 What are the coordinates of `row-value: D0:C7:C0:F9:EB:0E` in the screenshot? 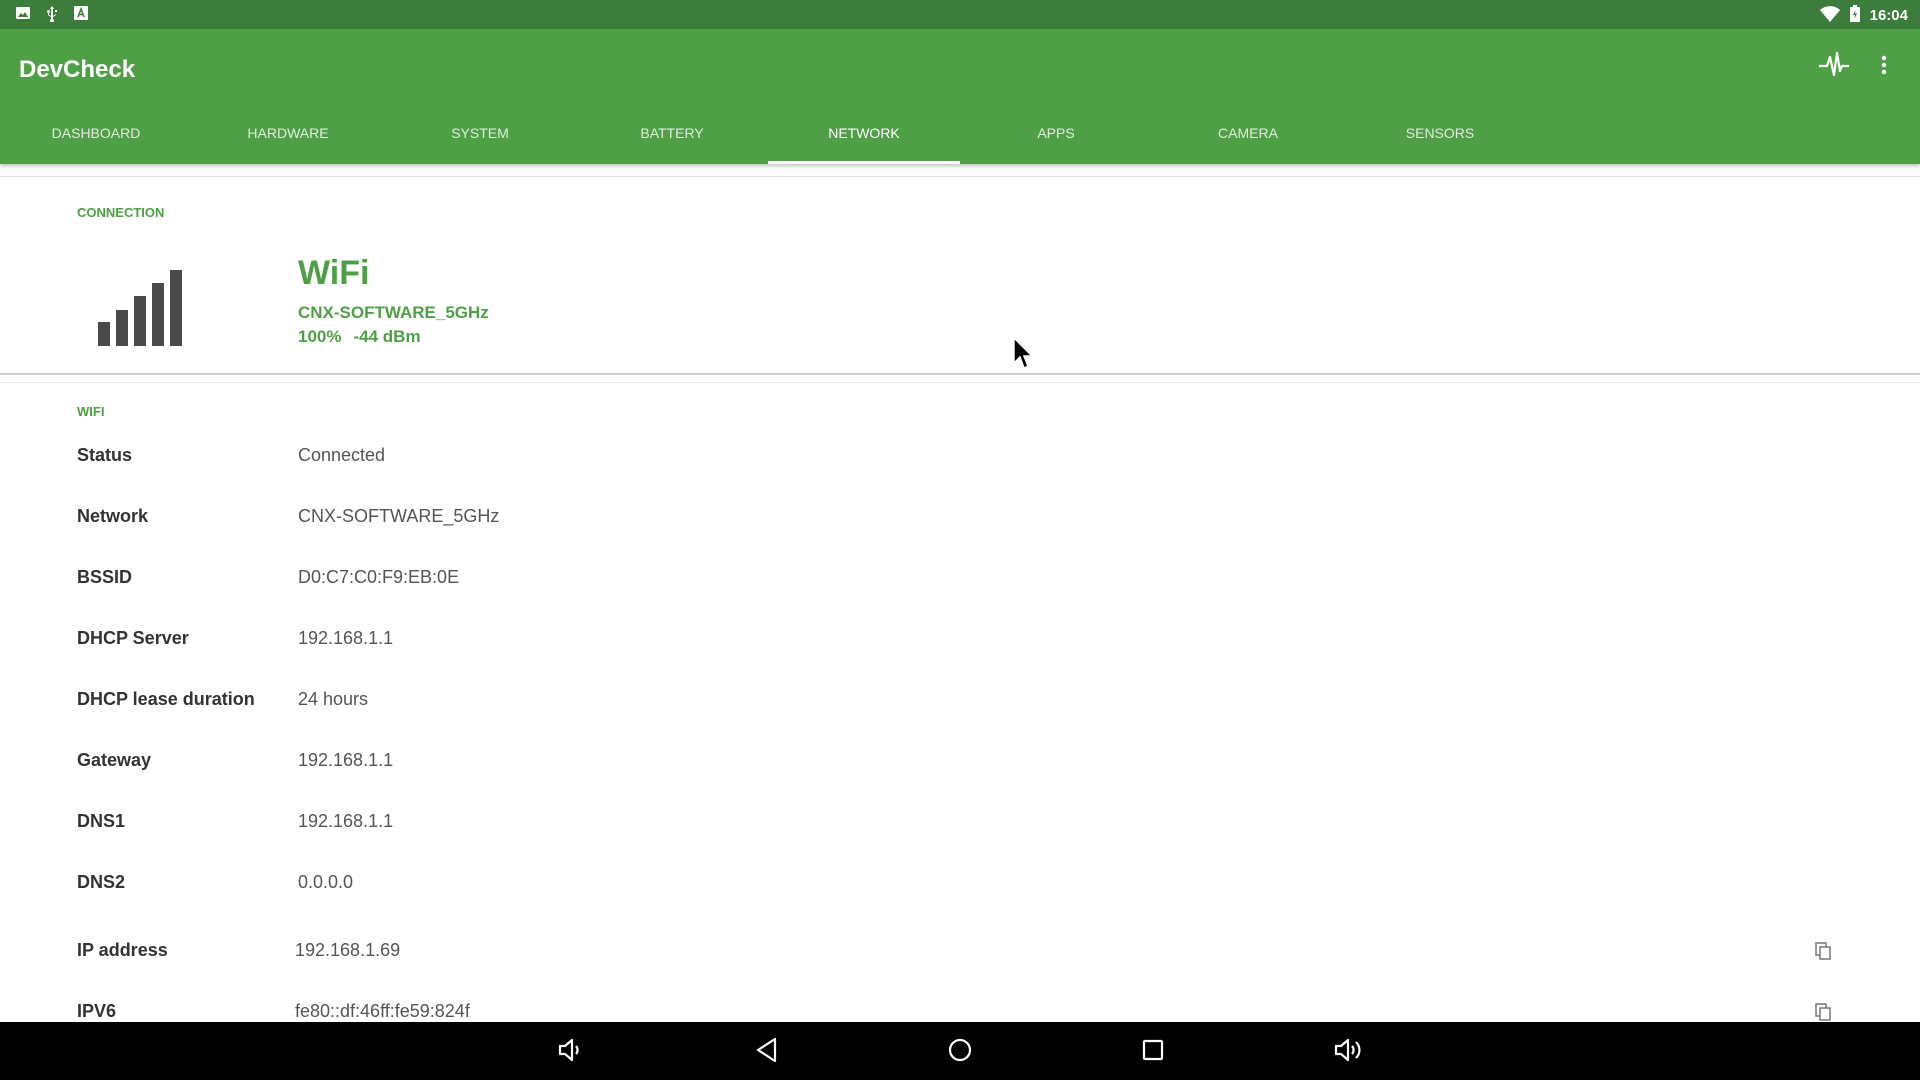 It's located at (379, 577).